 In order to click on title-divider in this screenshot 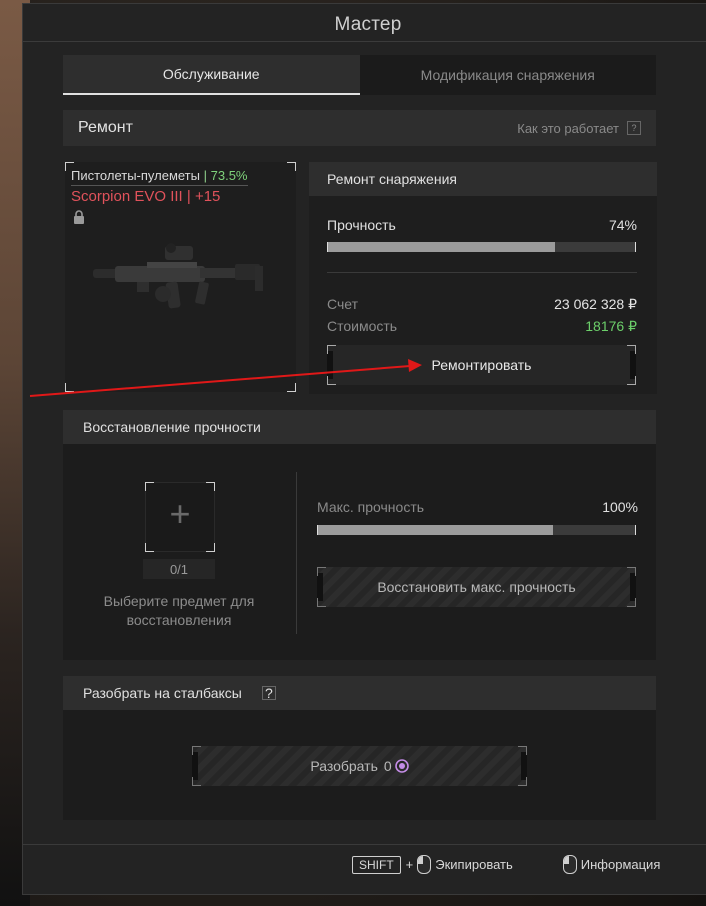, I will do `click(364, 41)`.